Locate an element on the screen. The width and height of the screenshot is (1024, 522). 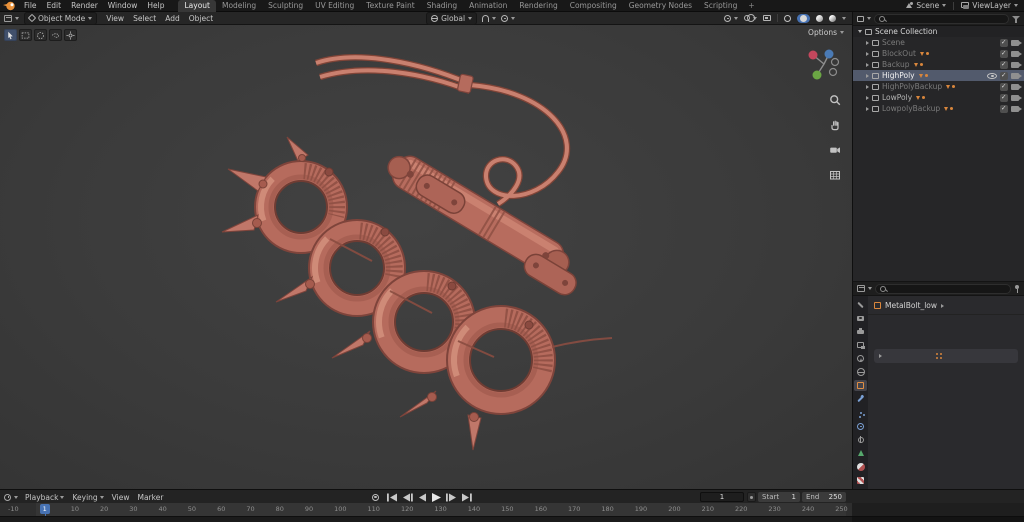
workspace-tab: Texture Paint is located at coordinates (390, 6).